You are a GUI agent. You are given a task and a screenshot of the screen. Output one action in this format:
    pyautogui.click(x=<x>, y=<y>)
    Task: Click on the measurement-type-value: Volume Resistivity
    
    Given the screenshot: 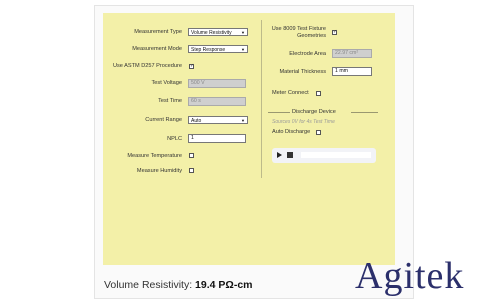 What is the action you would take?
    pyautogui.click(x=211, y=33)
    